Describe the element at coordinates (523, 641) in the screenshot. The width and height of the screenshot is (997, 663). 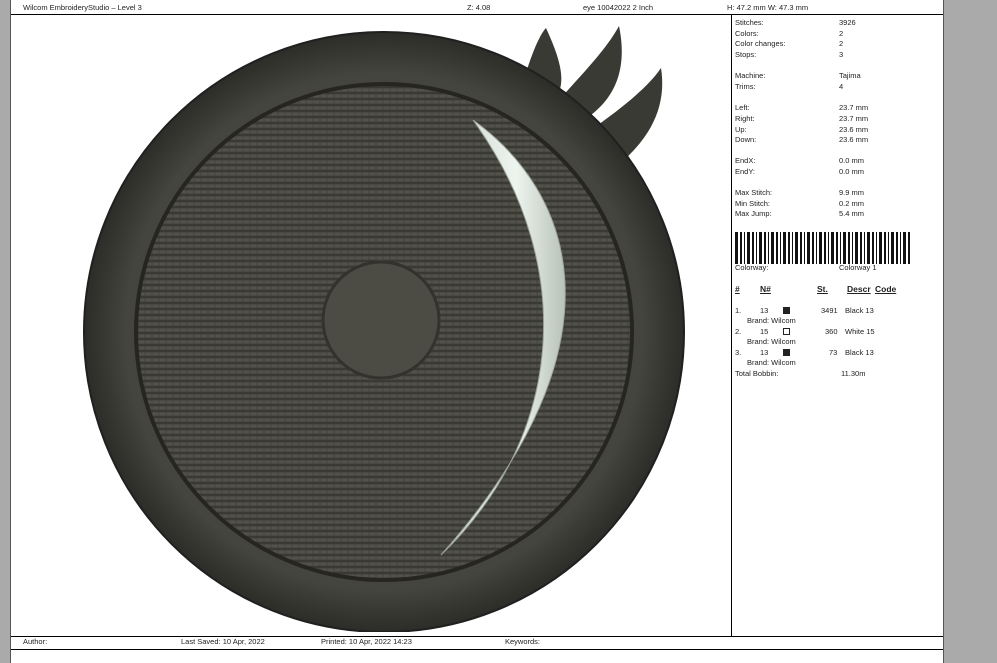
I see `keywords-label: Keywords:` at that location.